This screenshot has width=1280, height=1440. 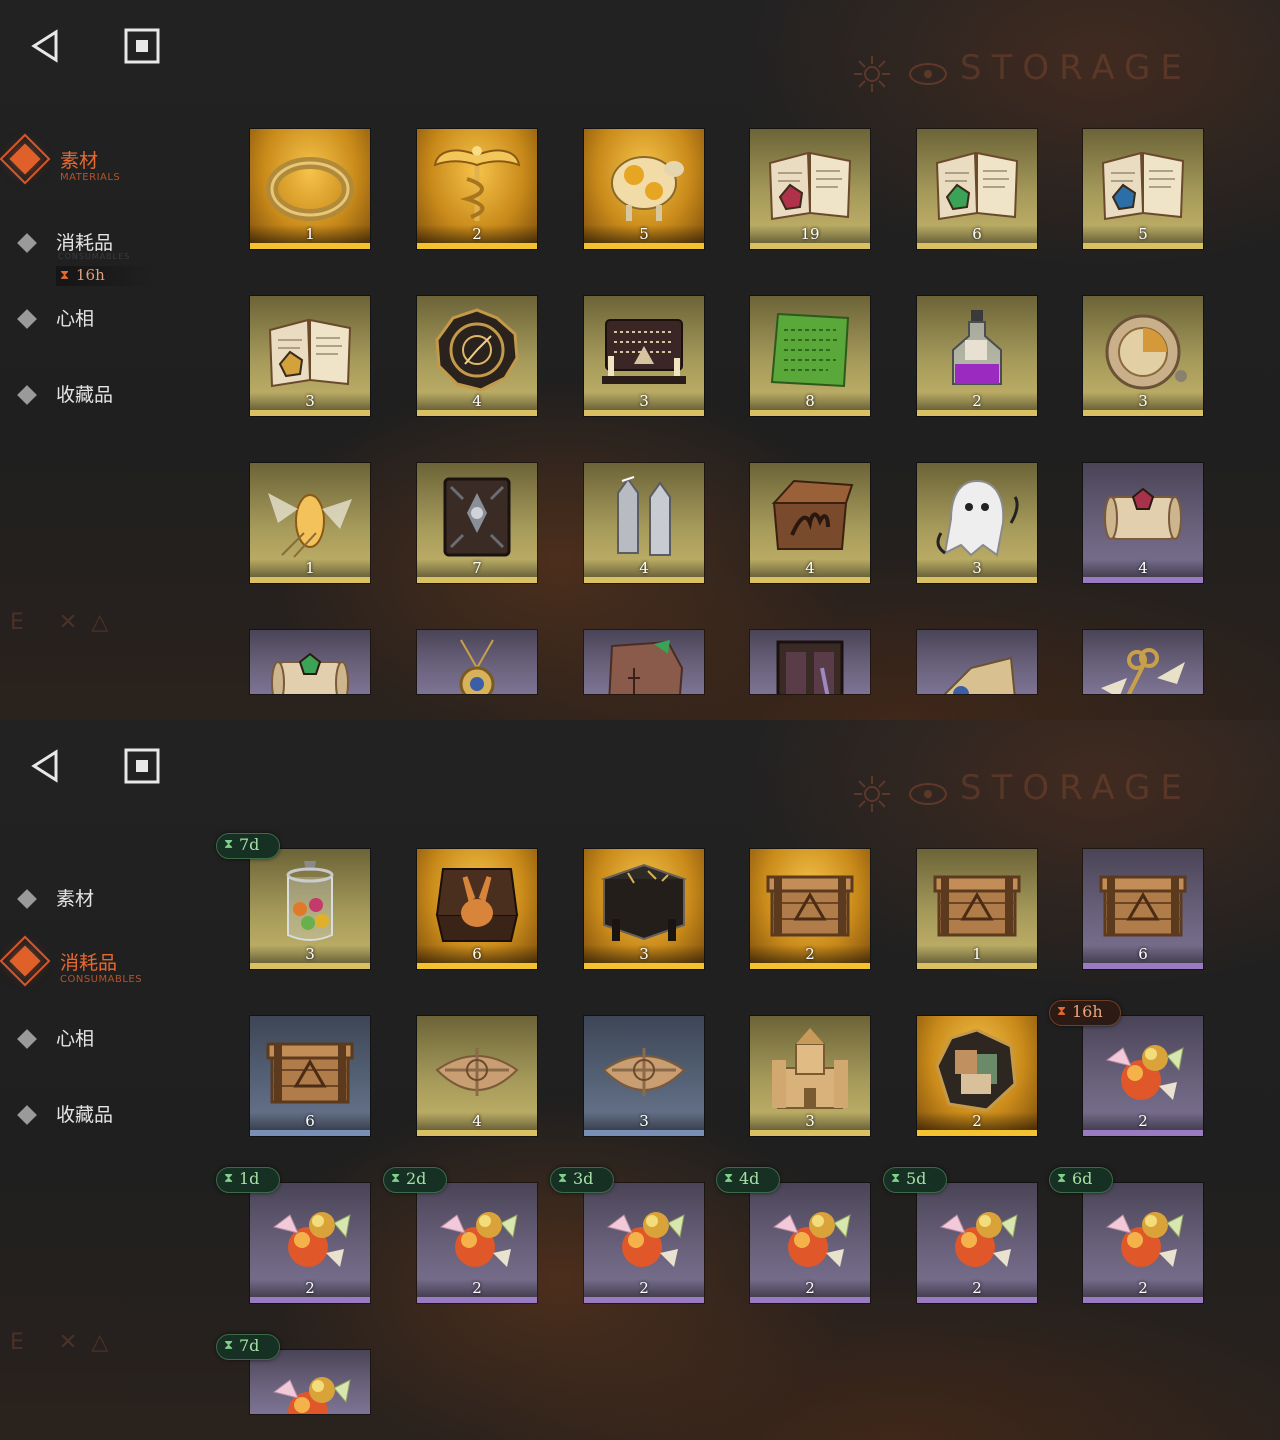 I want to click on badge-timer-text: 4d, so click(x=749, y=1178).